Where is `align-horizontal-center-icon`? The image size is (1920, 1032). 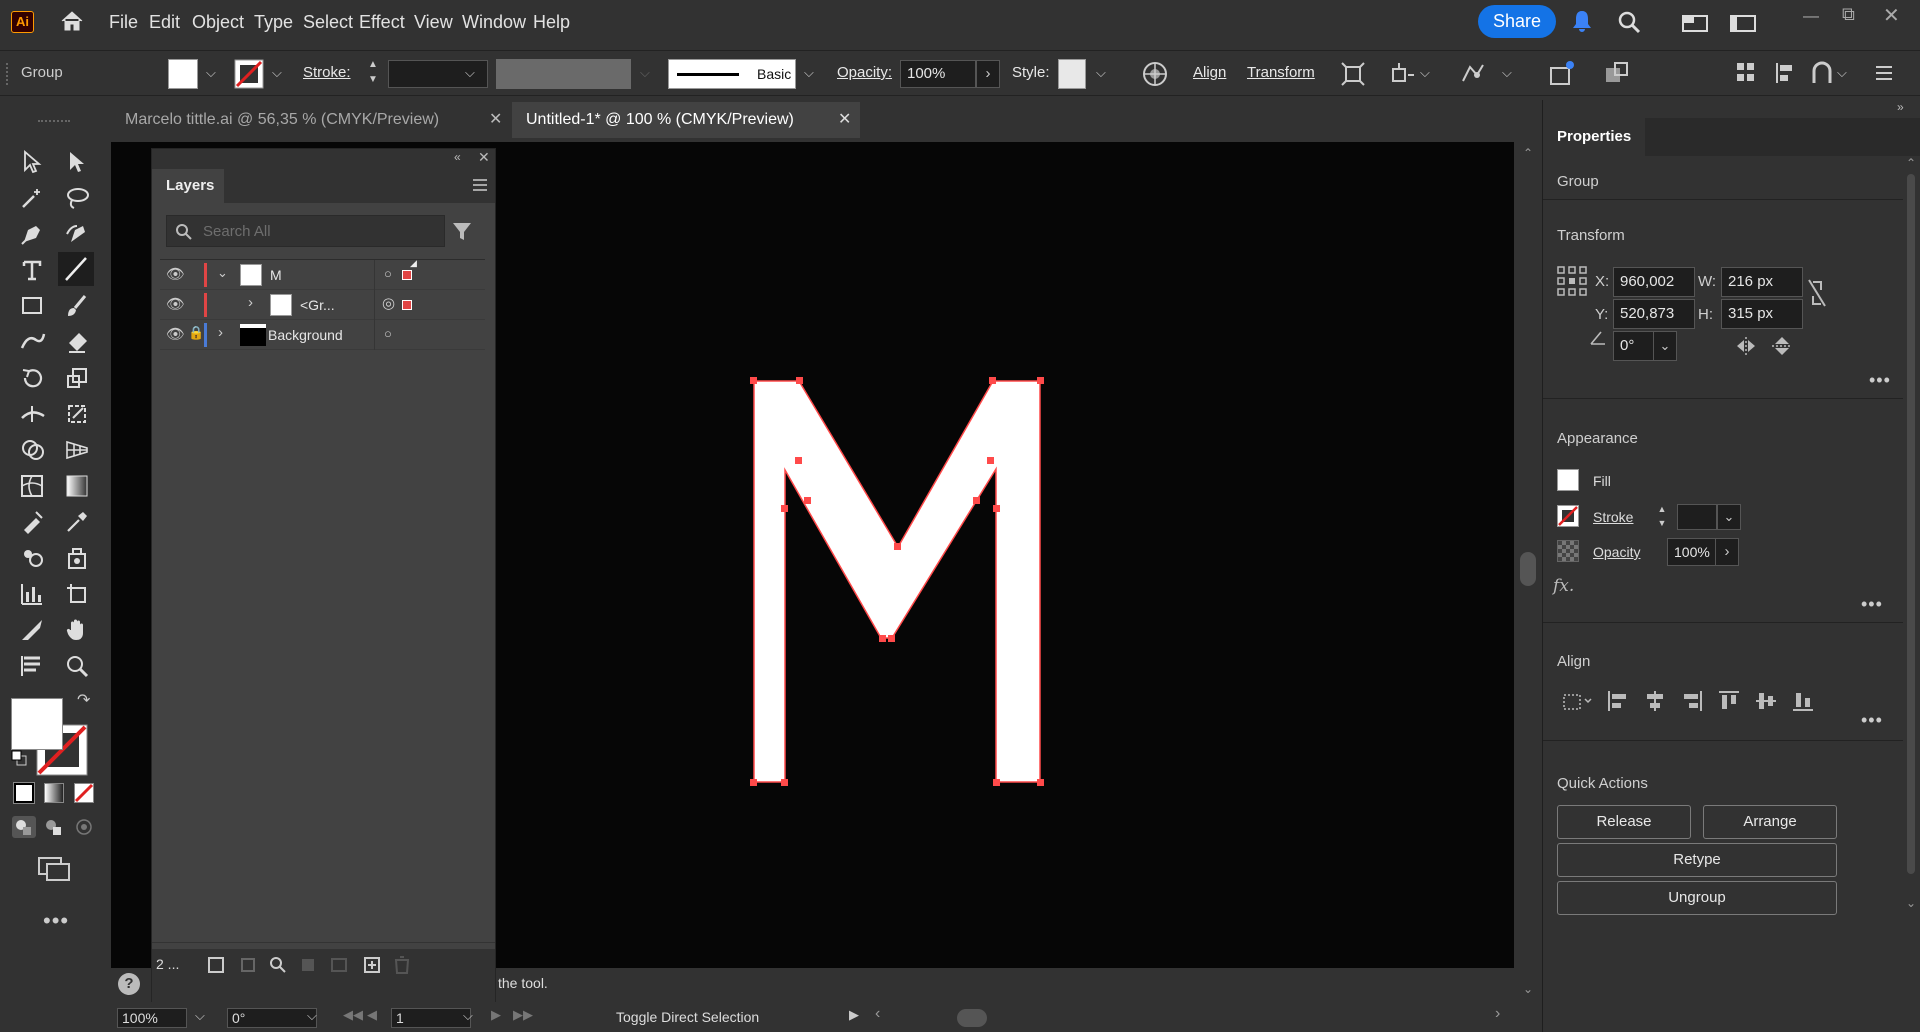
align-horizontal-center-icon is located at coordinates (1655, 703).